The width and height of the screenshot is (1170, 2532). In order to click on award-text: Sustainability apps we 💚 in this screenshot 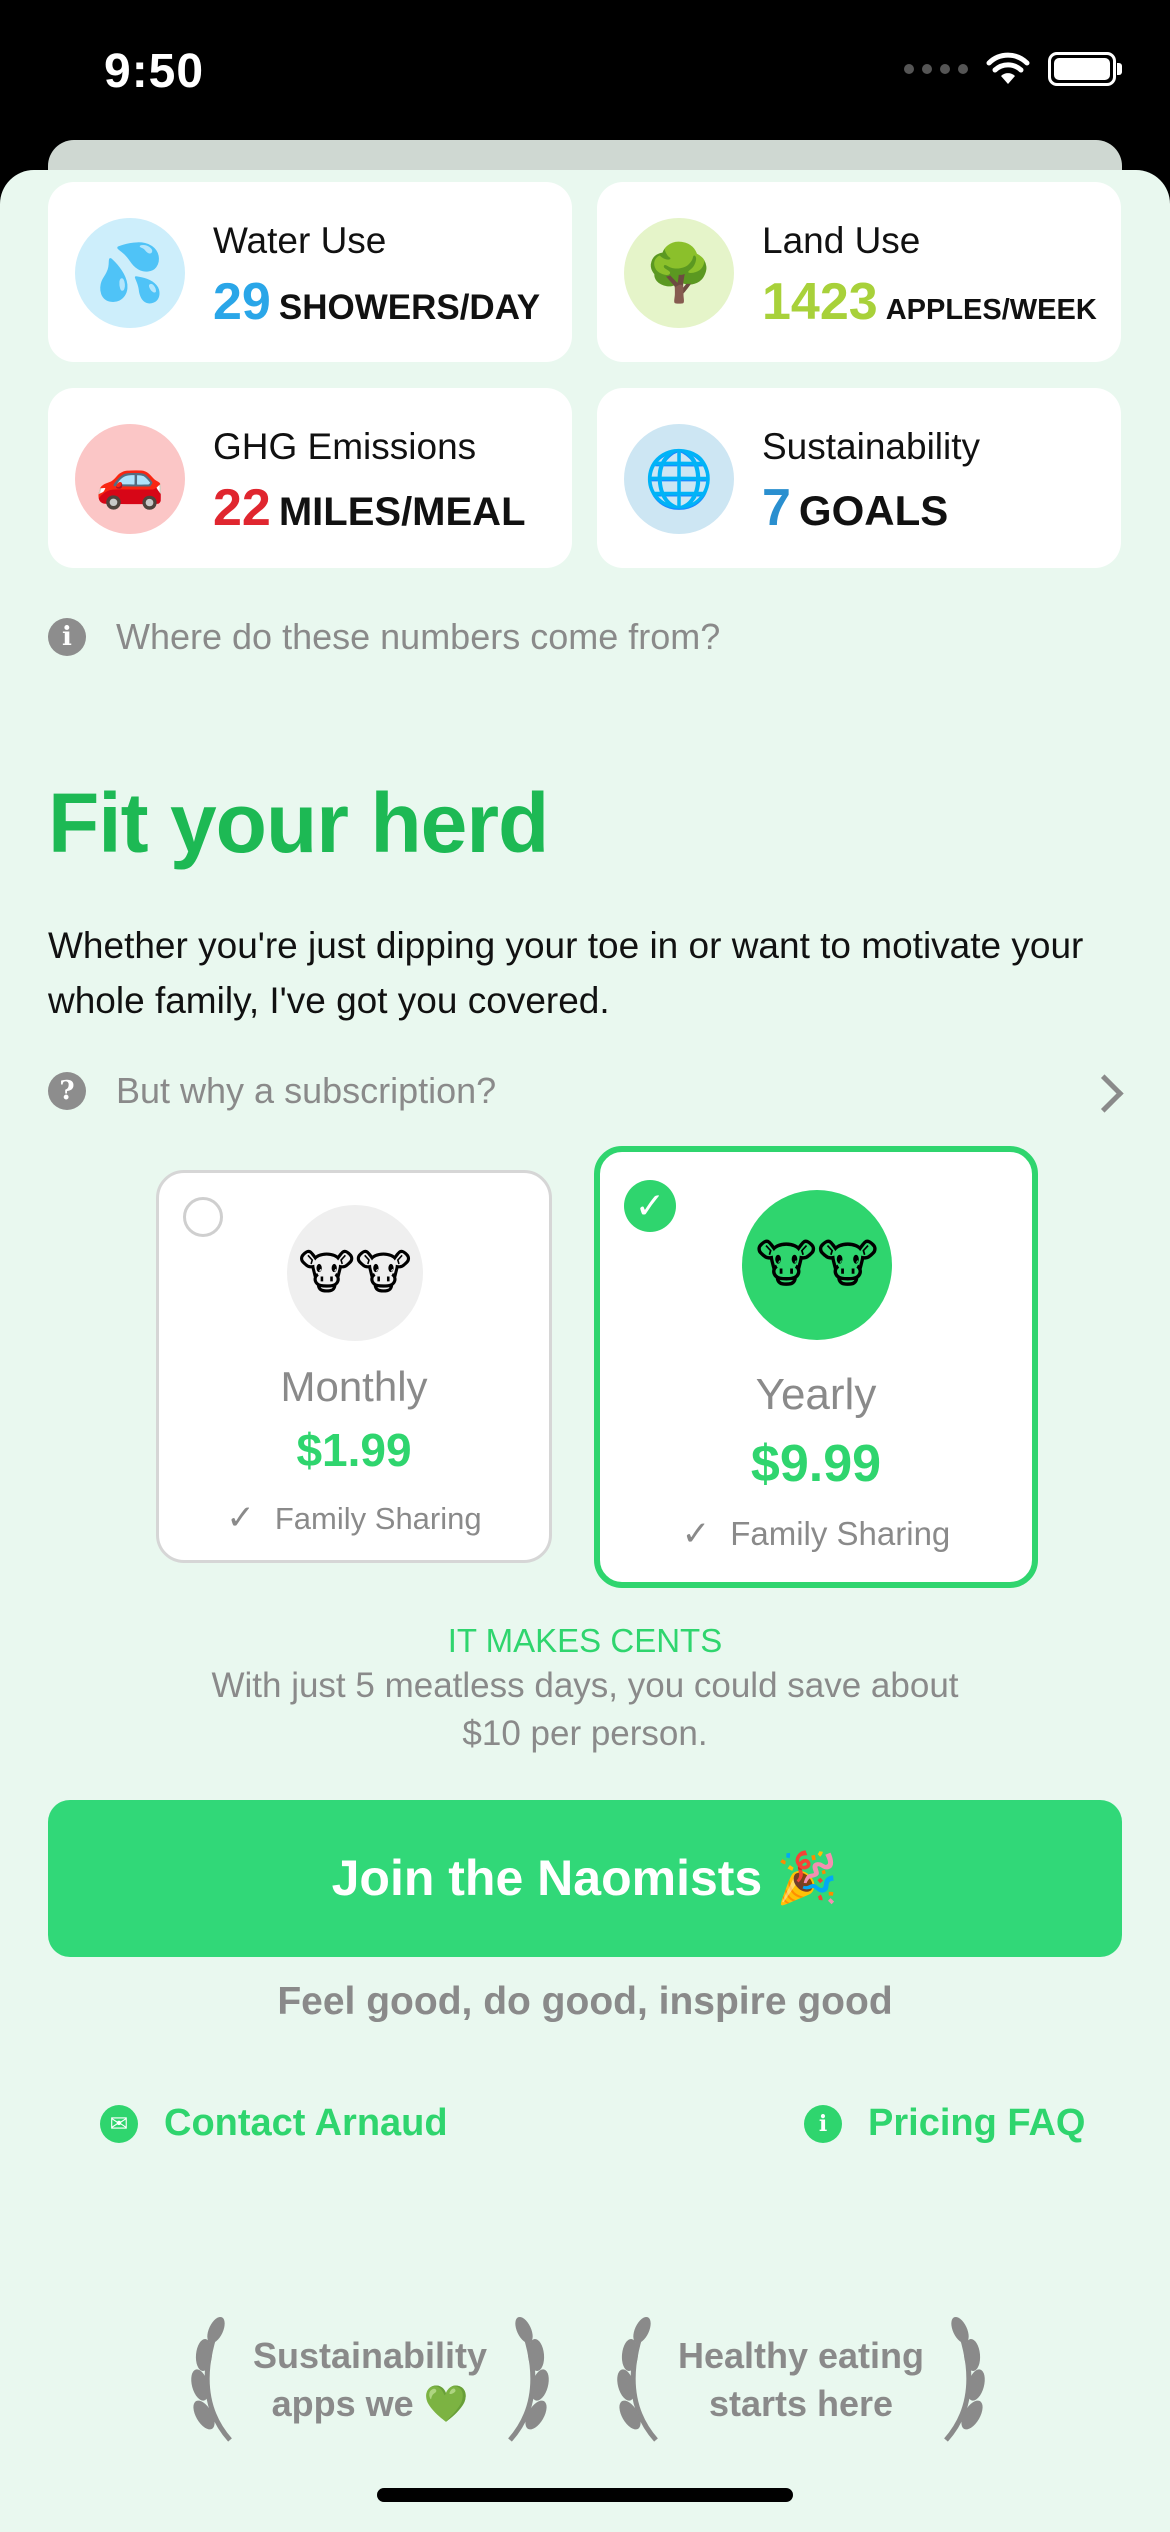, I will do `click(370, 2380)`.